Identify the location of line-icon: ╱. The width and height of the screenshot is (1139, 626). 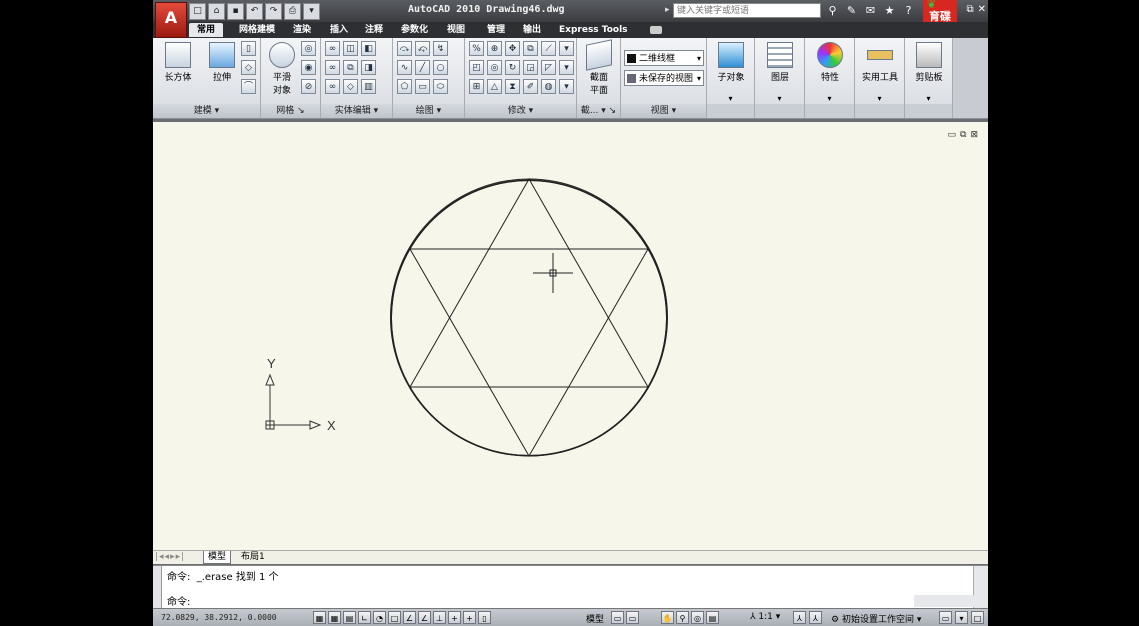
(422, 67).